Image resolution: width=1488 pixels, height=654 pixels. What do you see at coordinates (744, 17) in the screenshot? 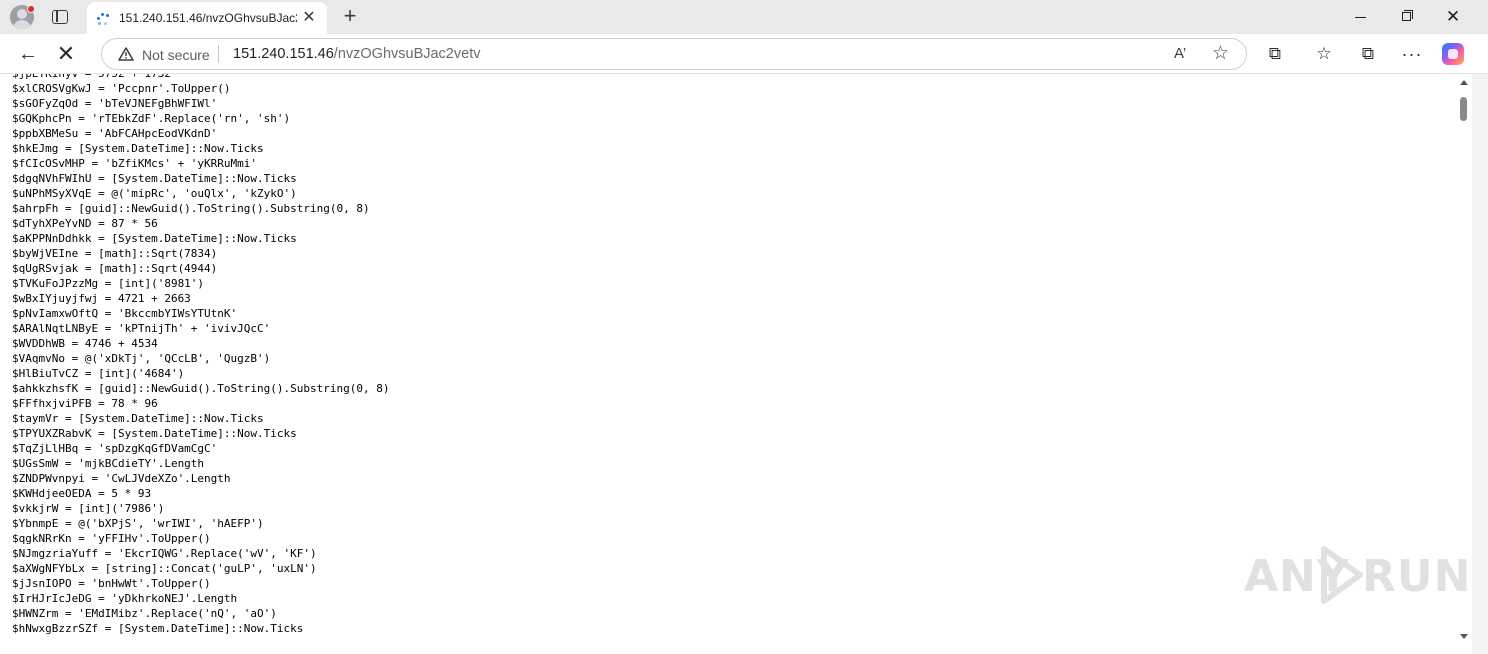
I see `tab-strip: 151.240.151.46/nvzOGhvsuBJac2vetv ✕ + ✕` at bounding box center [744, 17].